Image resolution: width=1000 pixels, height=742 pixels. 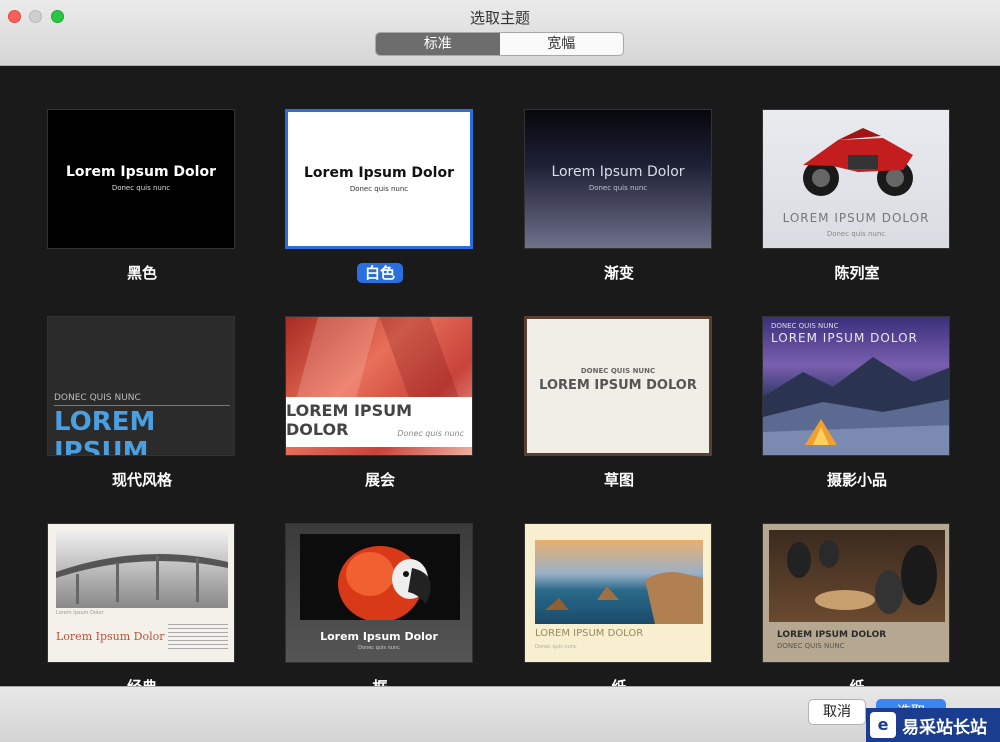 What do you see at coordinates (862, 577) in the screenshot?
I see `pottery-icon` at bounding box center [862, 577].